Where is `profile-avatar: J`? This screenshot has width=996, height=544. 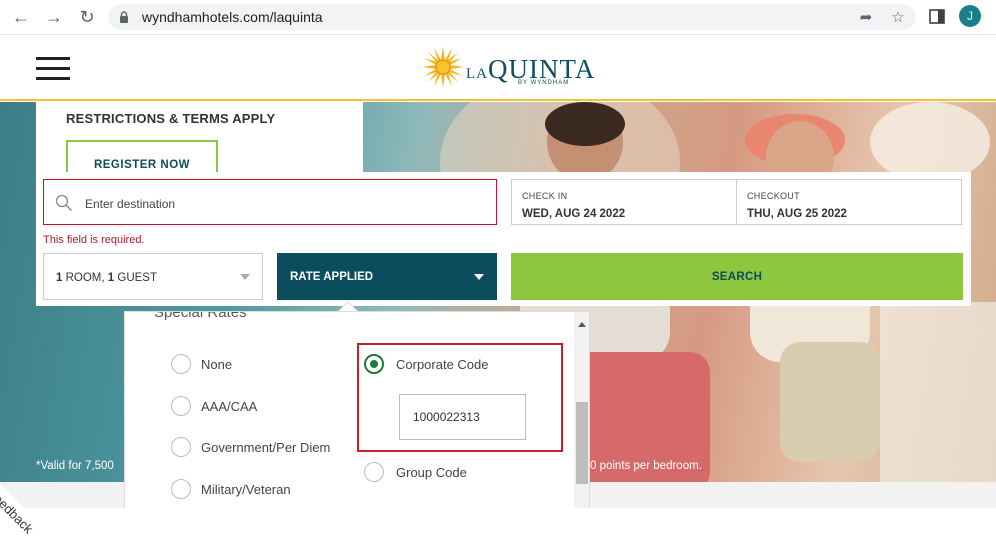
profile-avatar: J is located at coordinates (970, 16).